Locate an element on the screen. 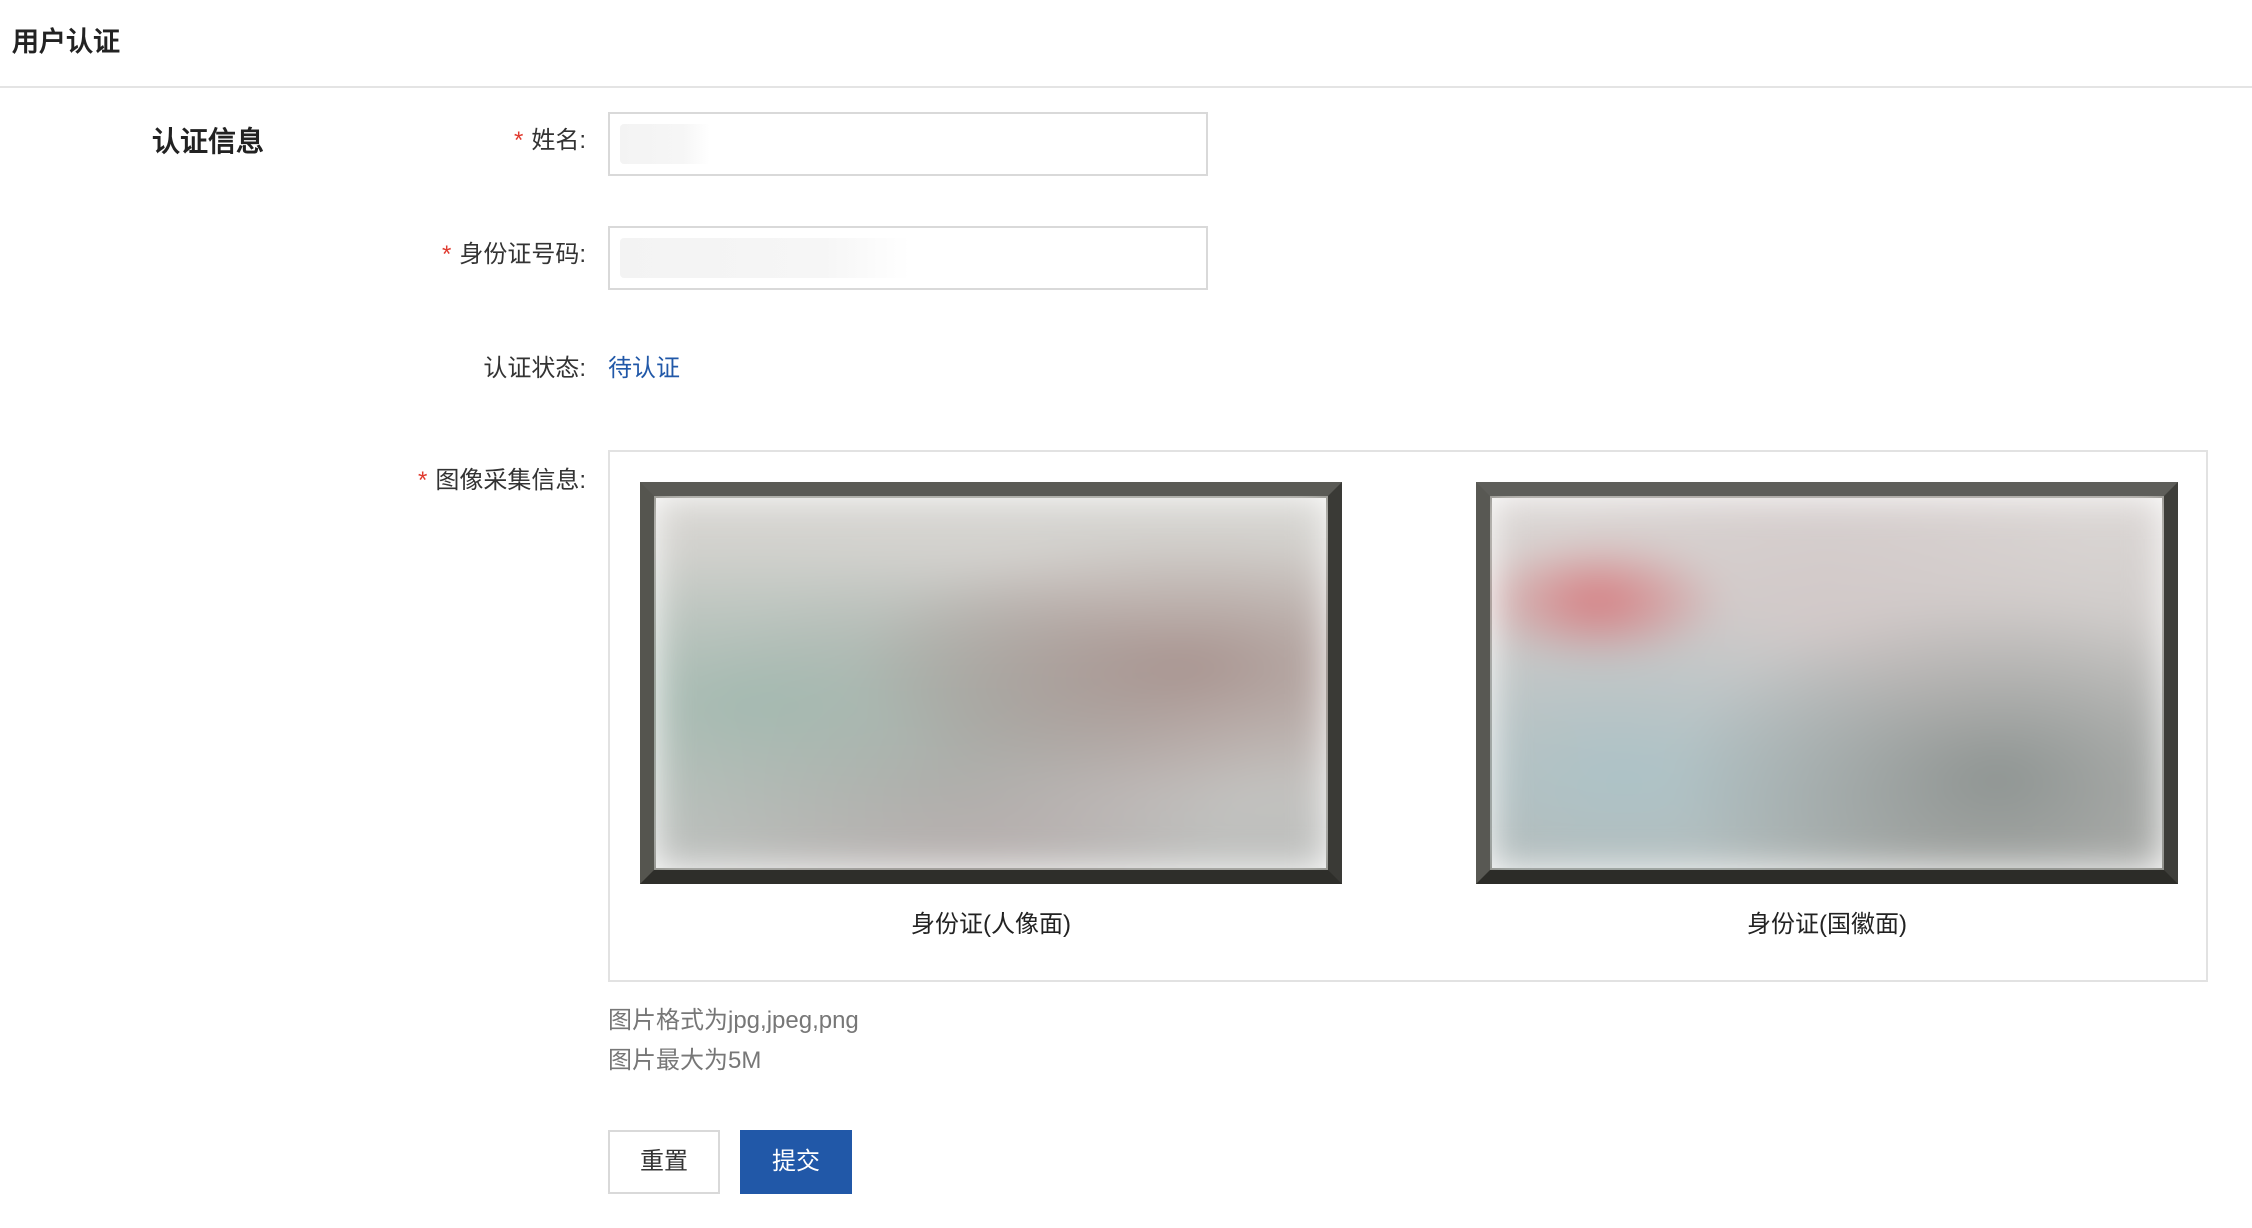  id-card-front-blurred is located at coordinates (991, 683).